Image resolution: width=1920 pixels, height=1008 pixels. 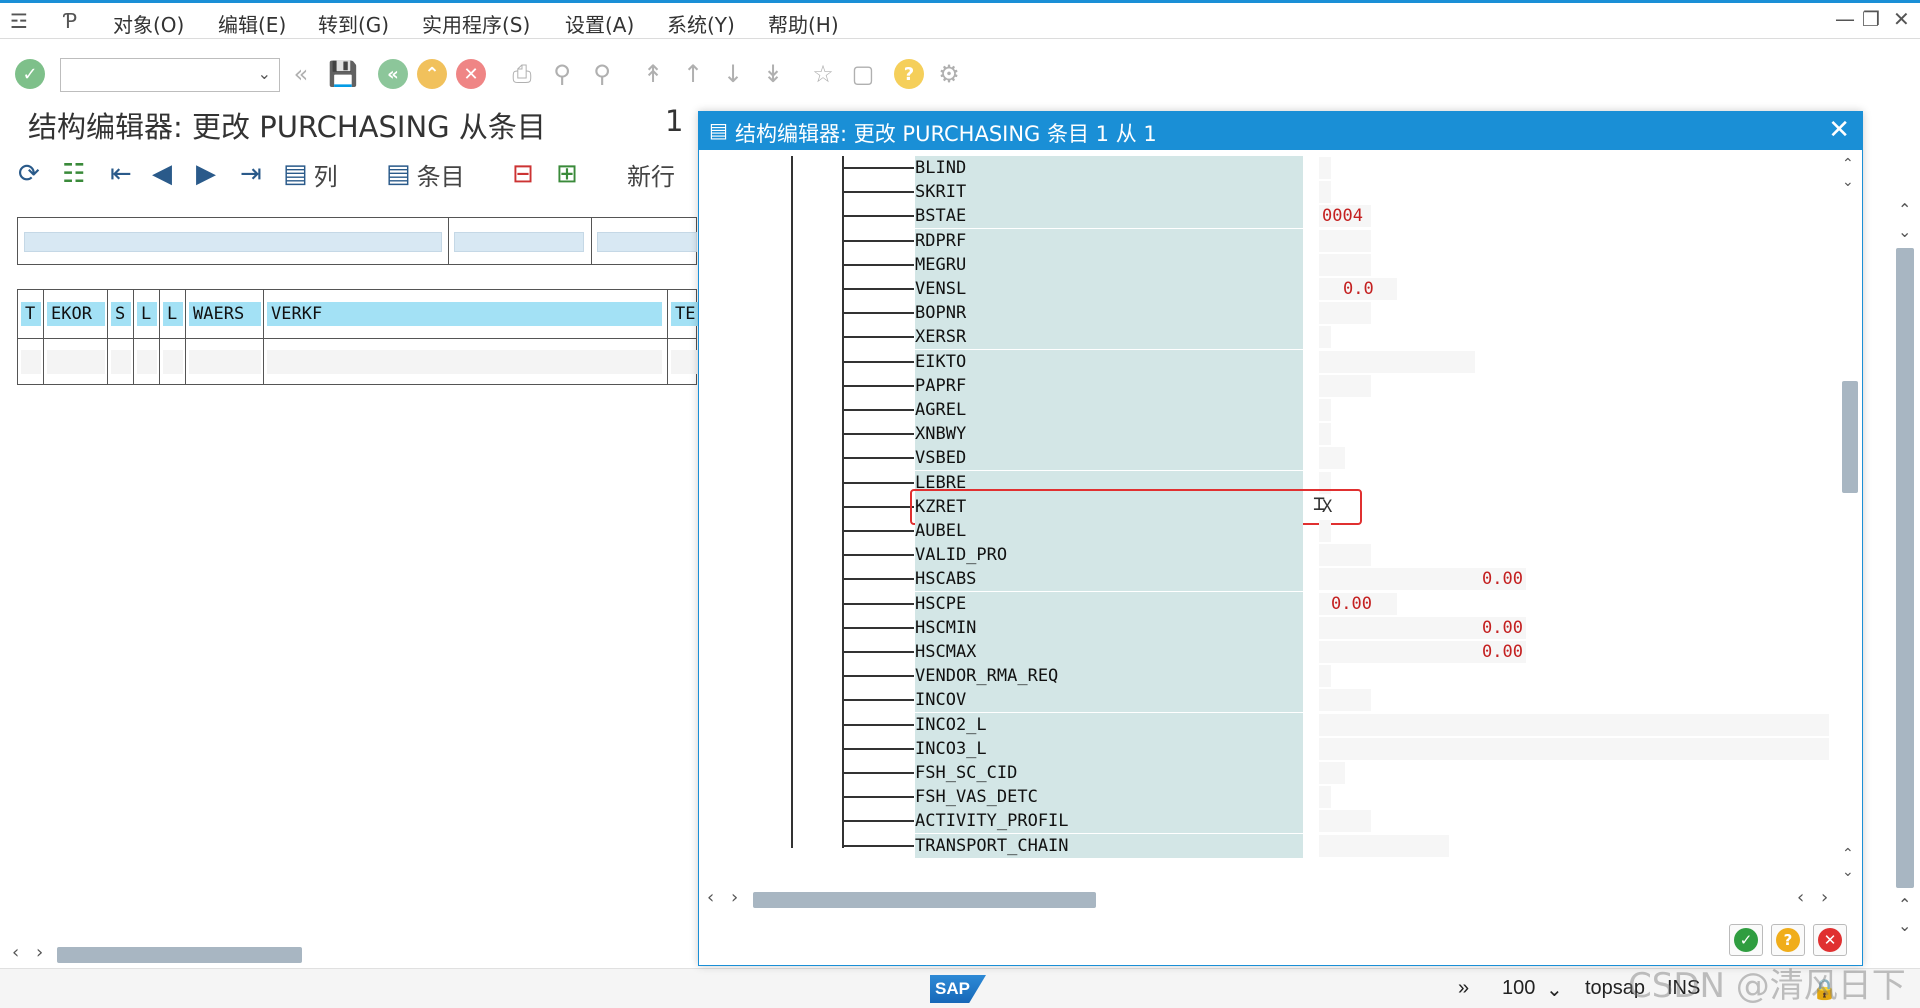 What do you see at coordinates (1871, 19) in the screenshot?
I see `restore-icon: ❐` at bounding box center [1871, 19].